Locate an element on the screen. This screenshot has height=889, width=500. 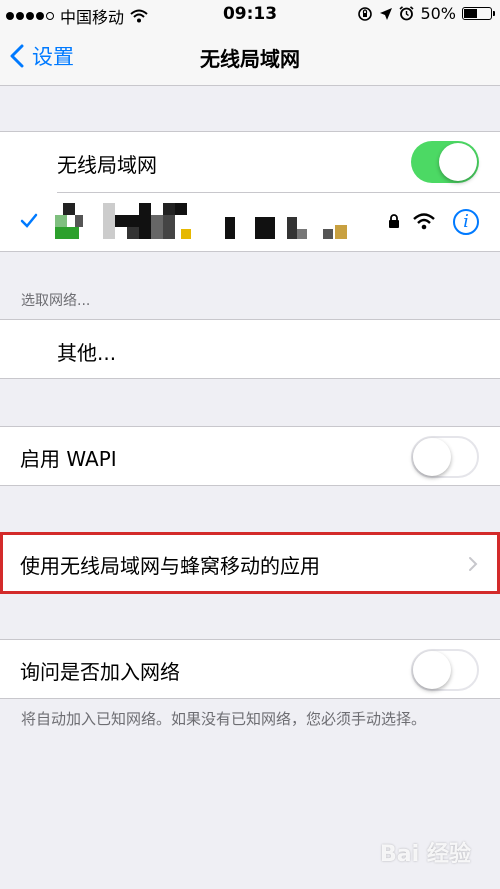
wifi-label: 无线局域网 is located at coordinates (107, 165).